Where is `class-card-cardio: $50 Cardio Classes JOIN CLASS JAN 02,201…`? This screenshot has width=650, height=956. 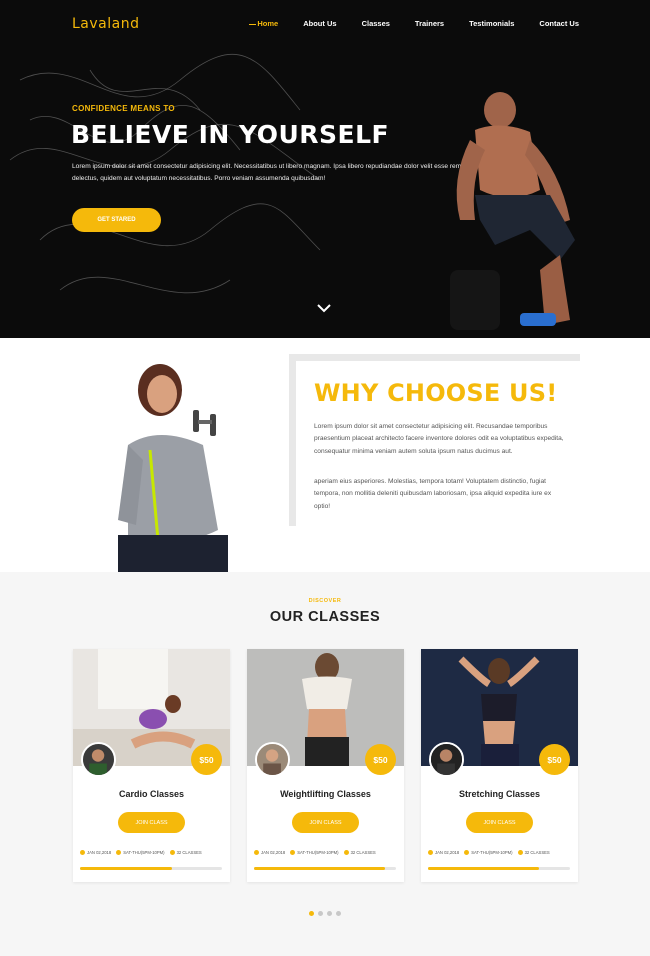
class-card-cardio: $50 Cardio Classes JOIN CLASS JAN 02,201… is located at coordinates (151, 765).